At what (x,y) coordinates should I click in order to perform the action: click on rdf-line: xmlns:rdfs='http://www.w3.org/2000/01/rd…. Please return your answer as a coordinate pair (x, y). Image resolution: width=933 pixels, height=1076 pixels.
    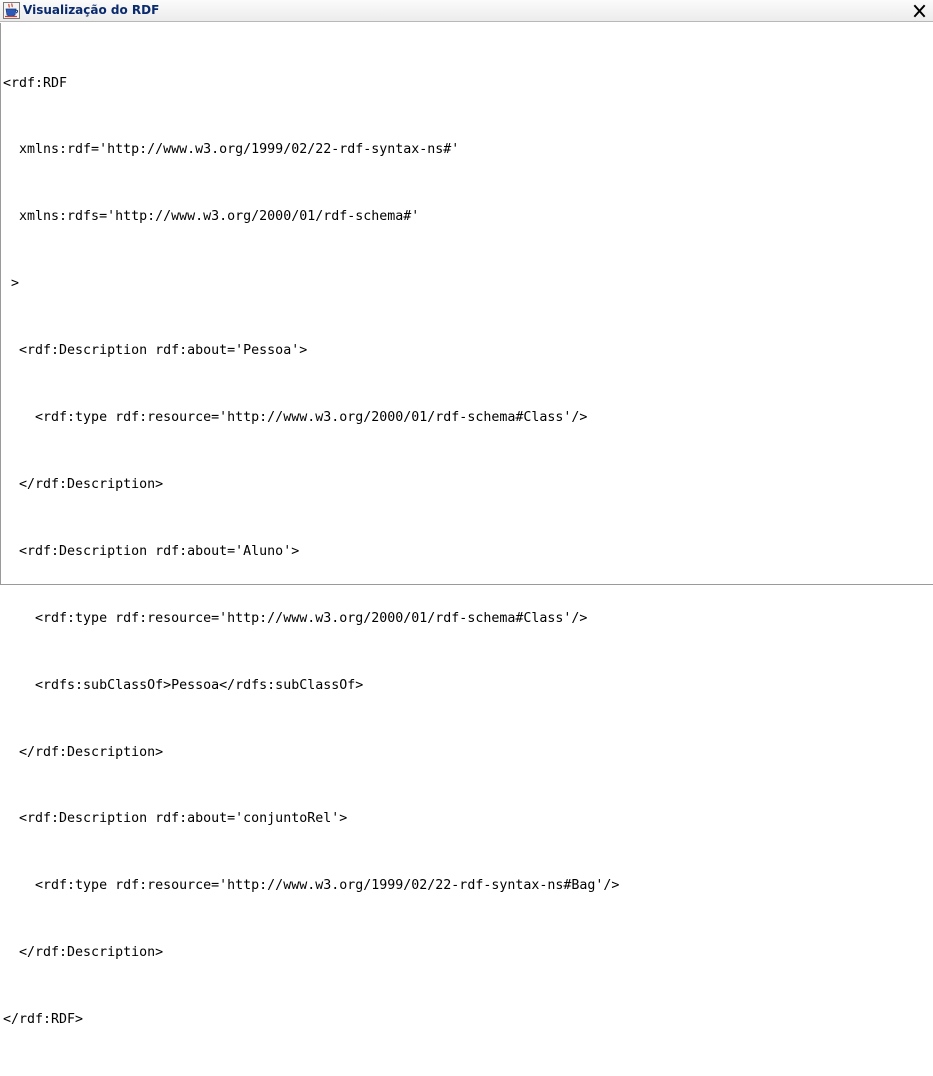
    Looking at the image, I should click on (211, 217).